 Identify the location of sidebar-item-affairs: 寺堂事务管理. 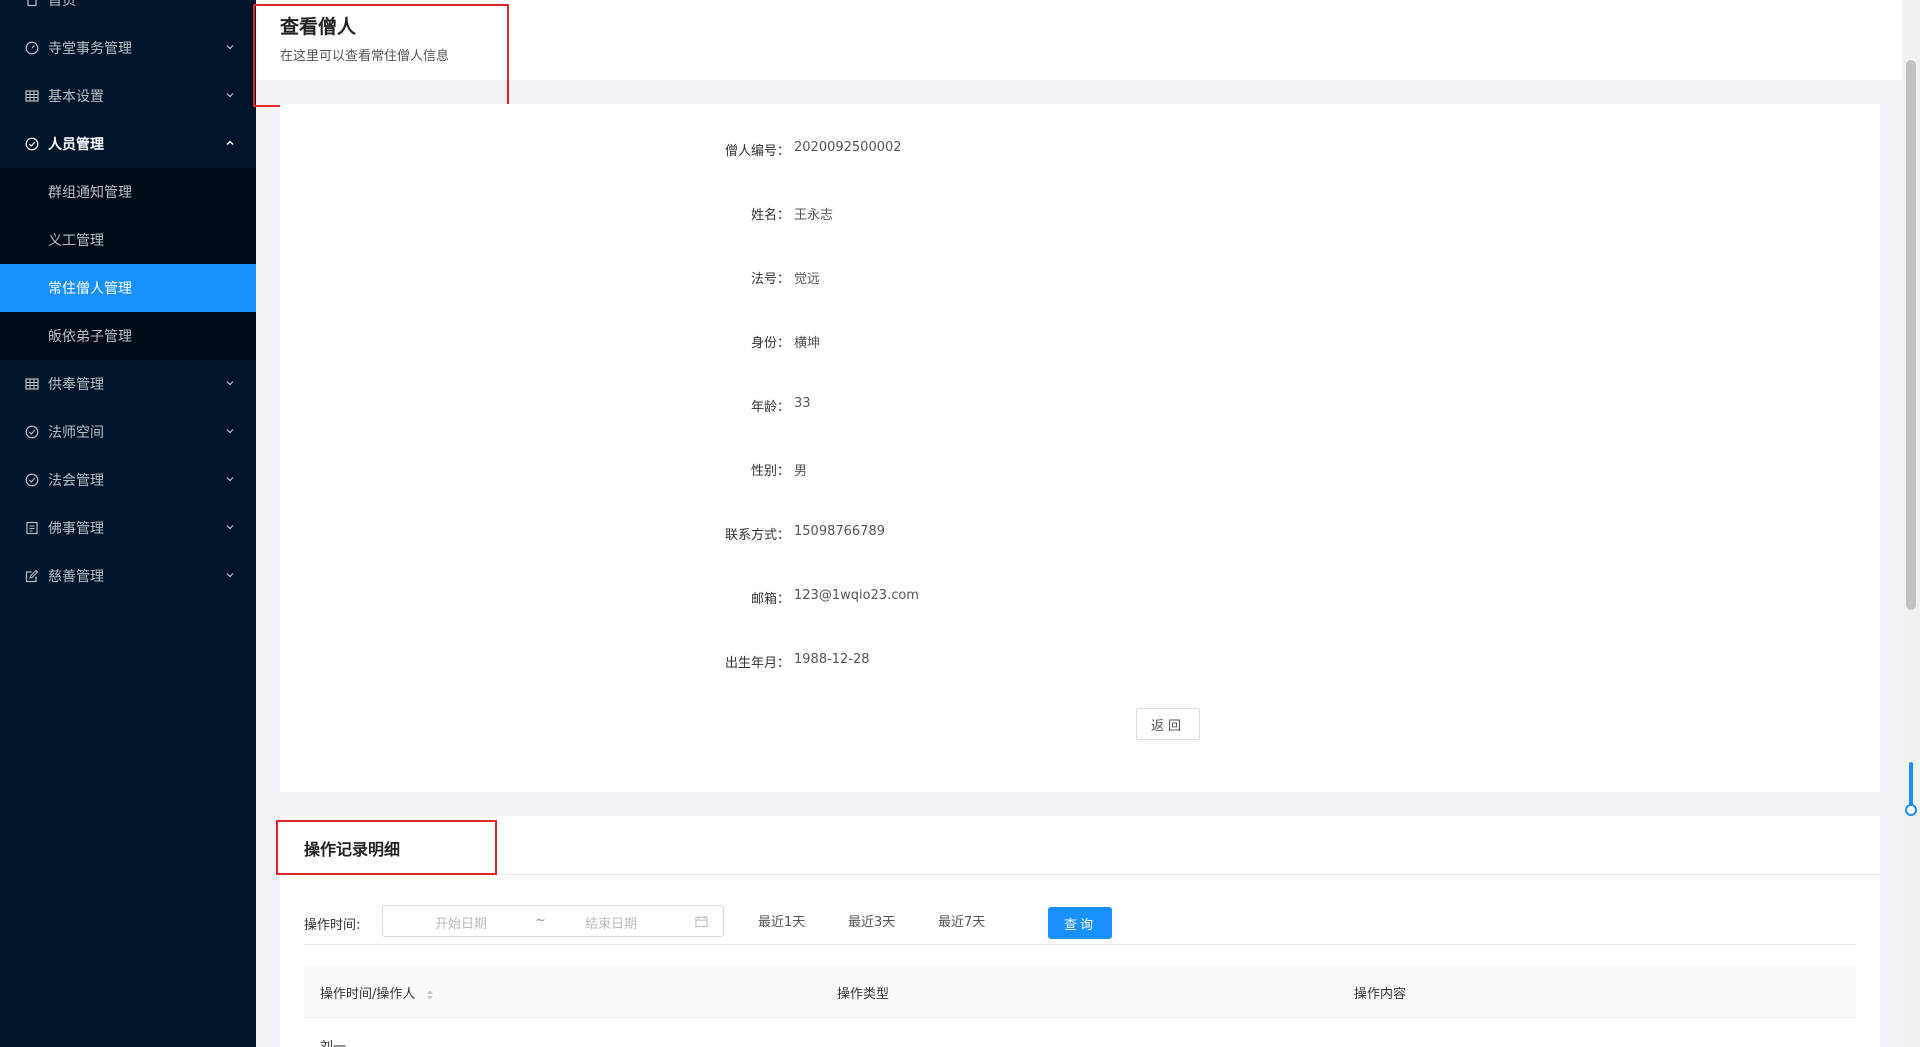
(128, 48).